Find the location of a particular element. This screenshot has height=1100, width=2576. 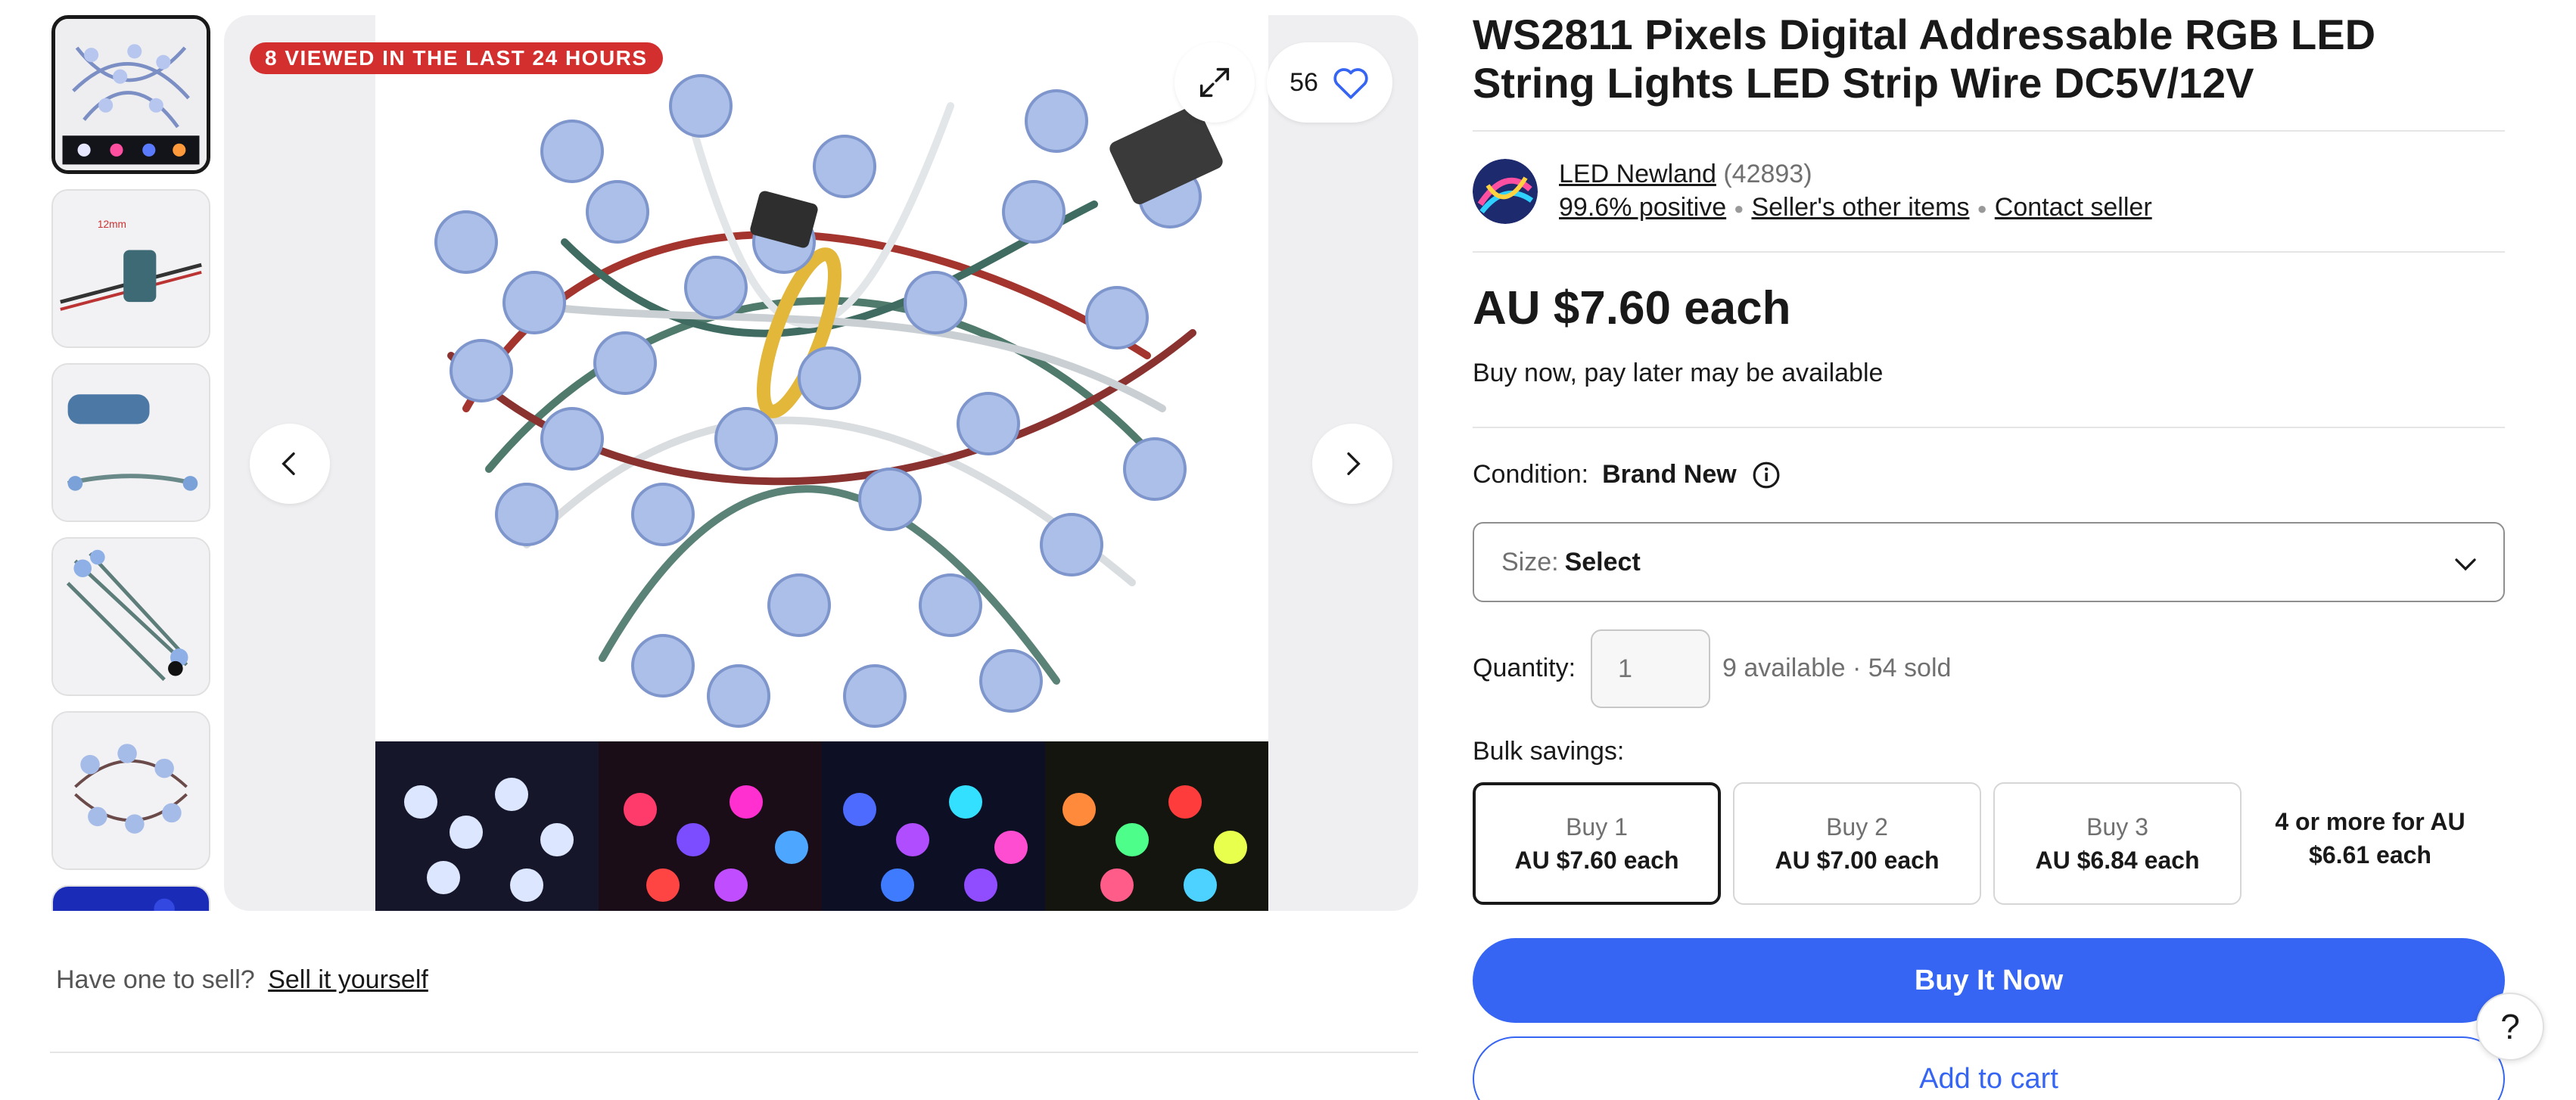

condition-row: Condition: Brand New is located at coordinates (1627, 474).